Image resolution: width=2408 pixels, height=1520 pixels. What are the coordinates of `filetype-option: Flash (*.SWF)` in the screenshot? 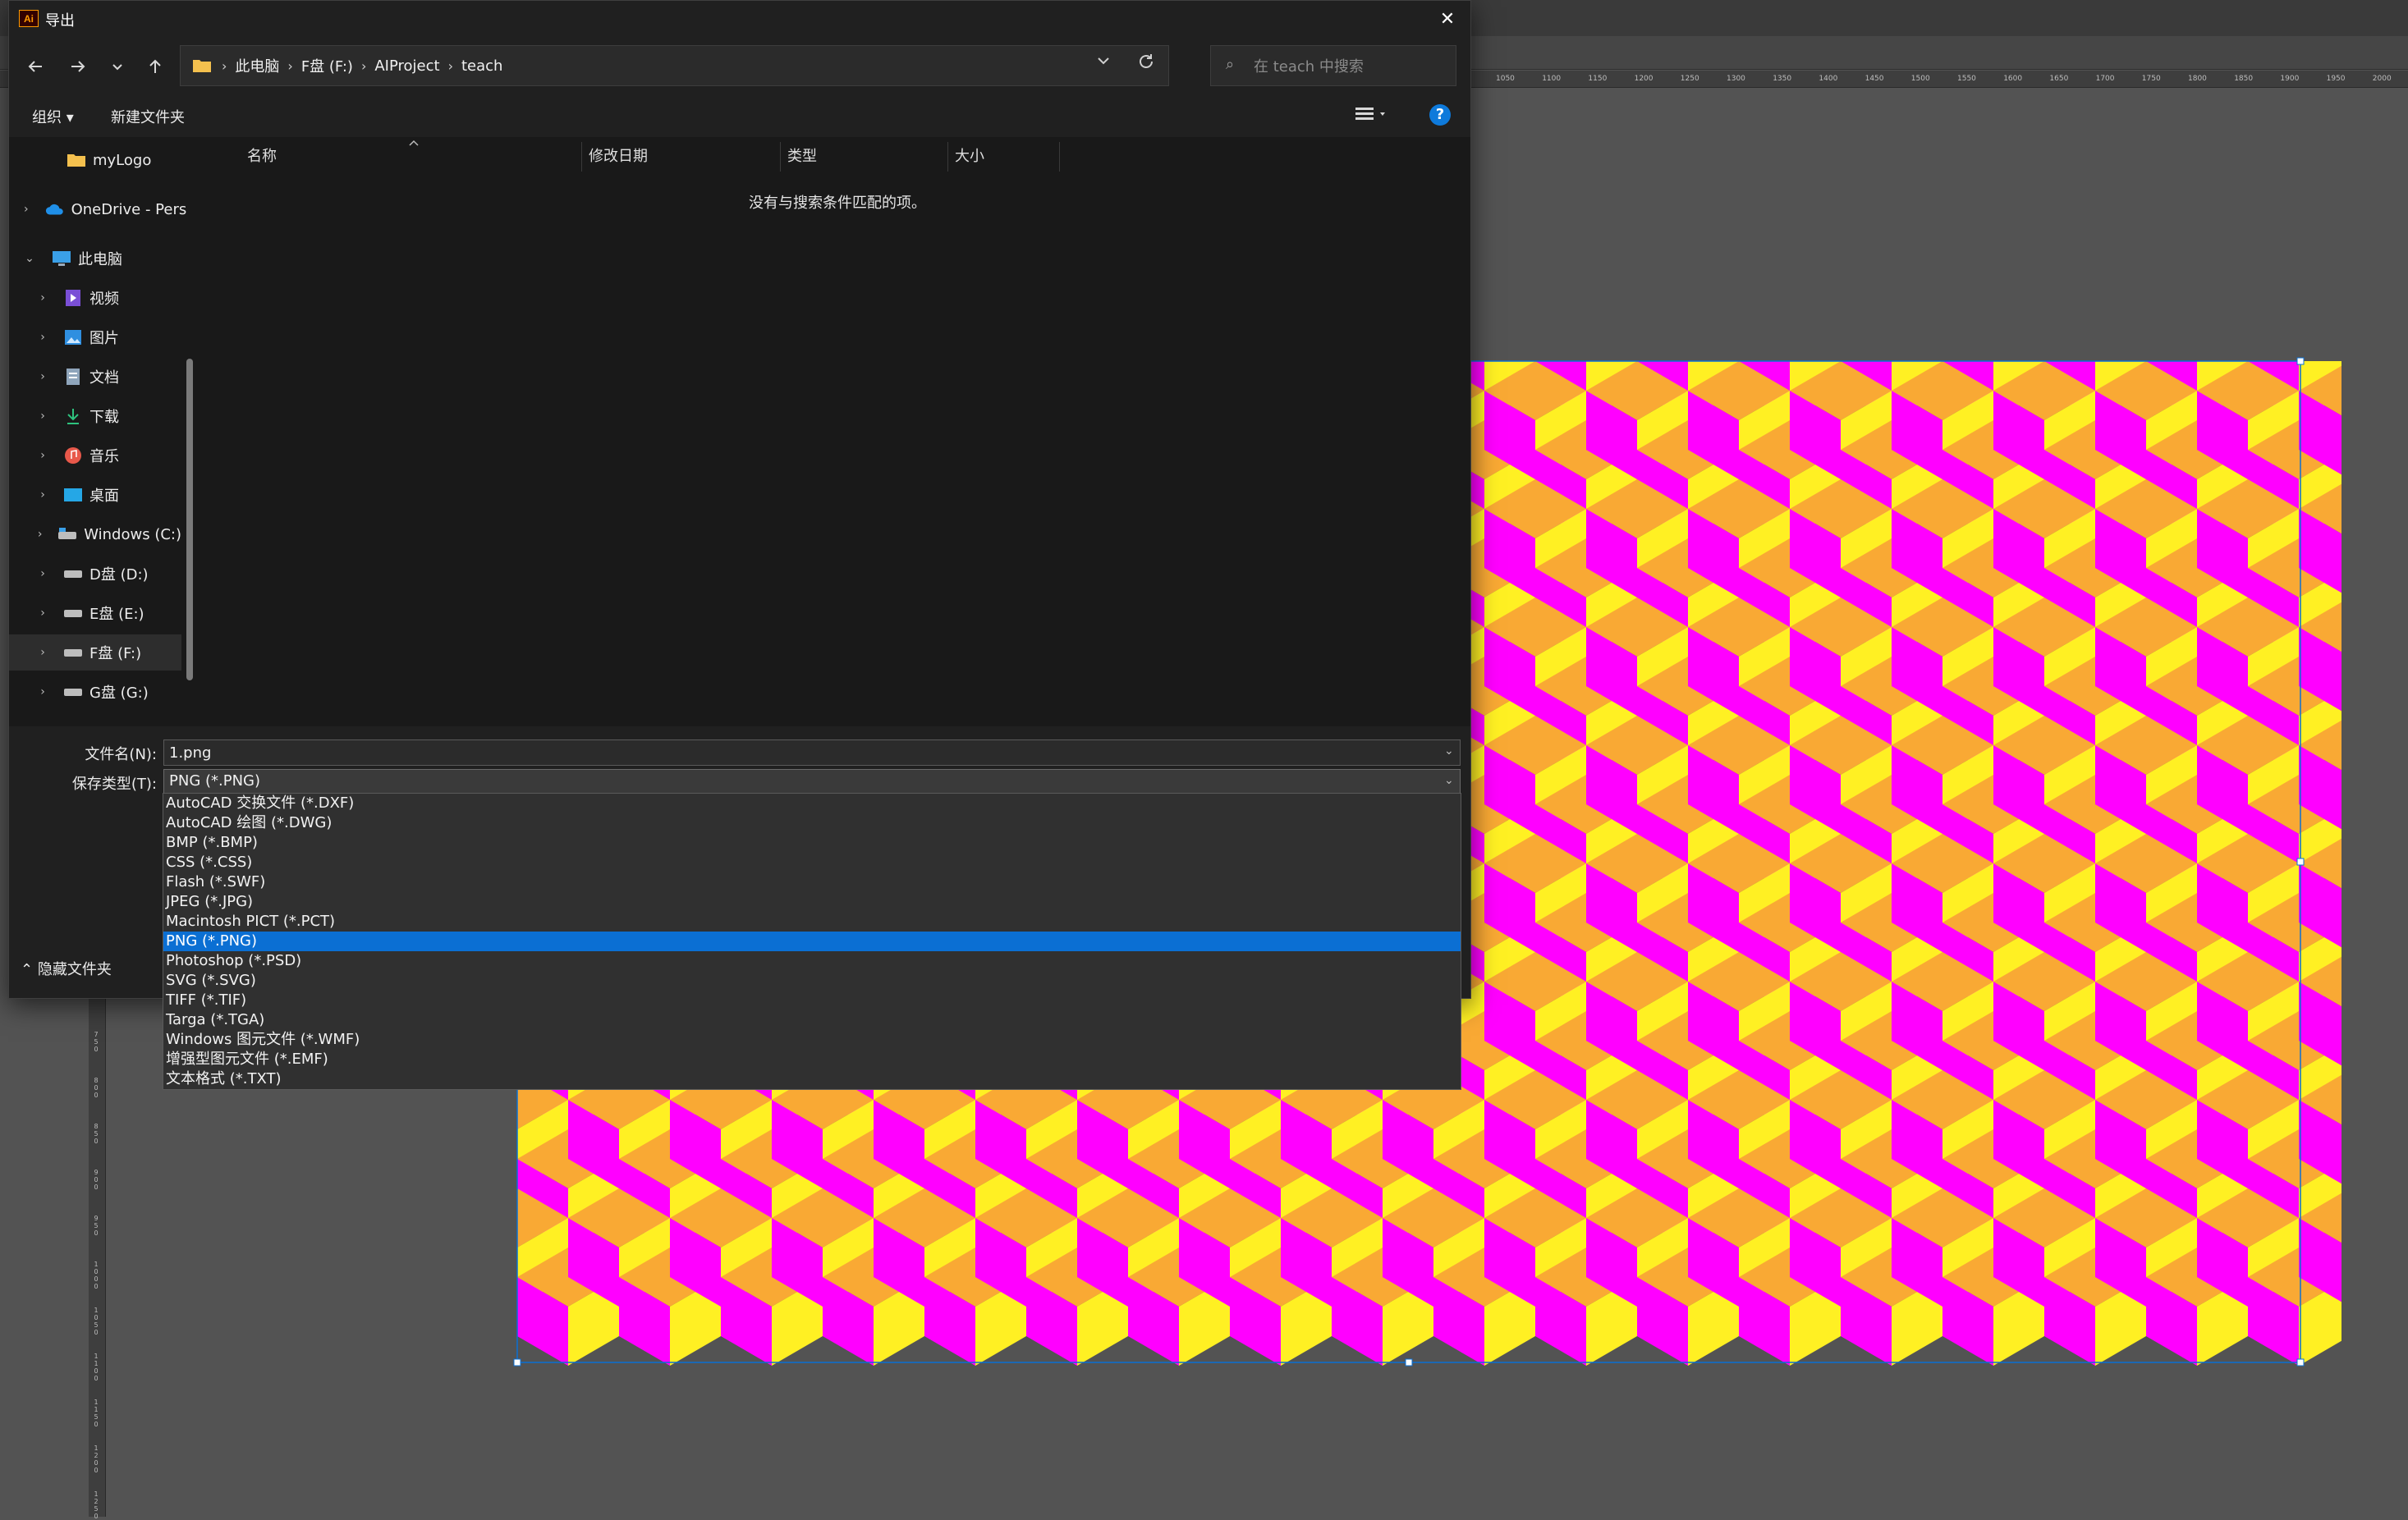 It's located at (812, 882).